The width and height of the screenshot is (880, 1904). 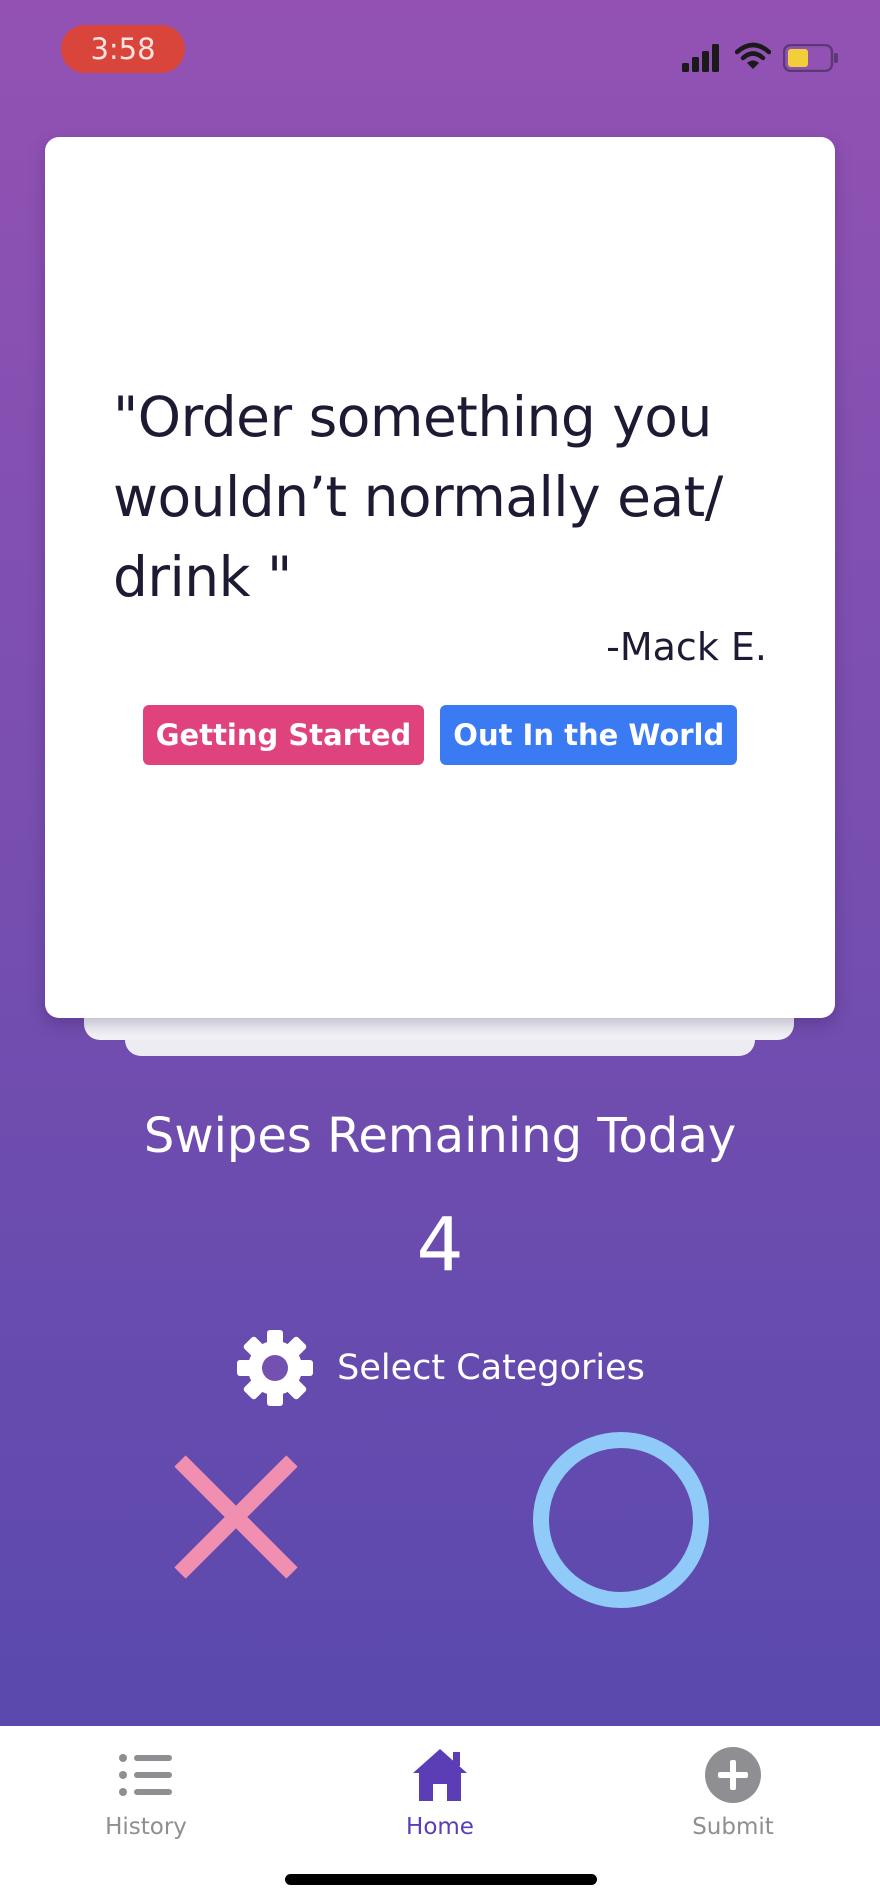 What do you see at coordinates (441, 1879) in the screenshot?
I see `home-indicator` at bounding box center [441, 1879].